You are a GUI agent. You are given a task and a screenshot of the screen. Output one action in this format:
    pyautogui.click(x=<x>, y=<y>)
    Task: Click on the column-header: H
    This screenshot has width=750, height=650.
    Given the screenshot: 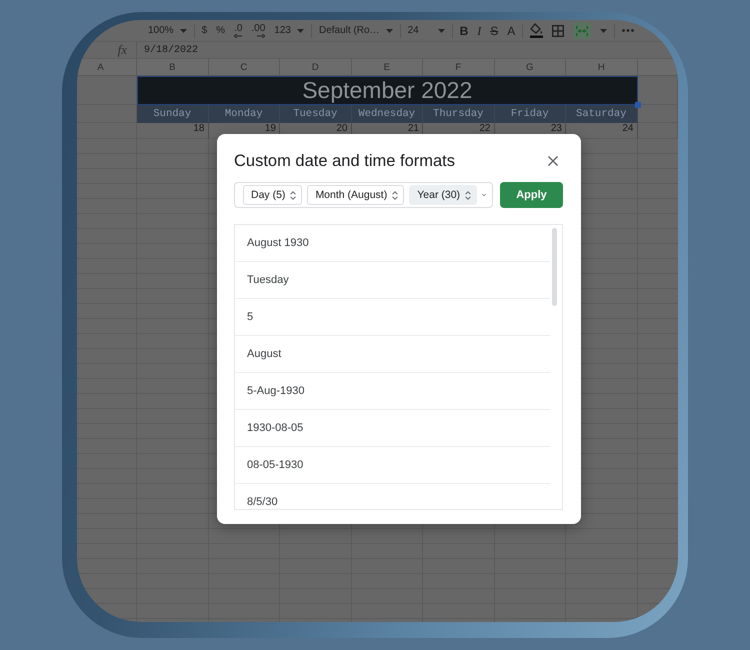 What is the action you would take?
    pyautogui.click(x=602, y=67)
    